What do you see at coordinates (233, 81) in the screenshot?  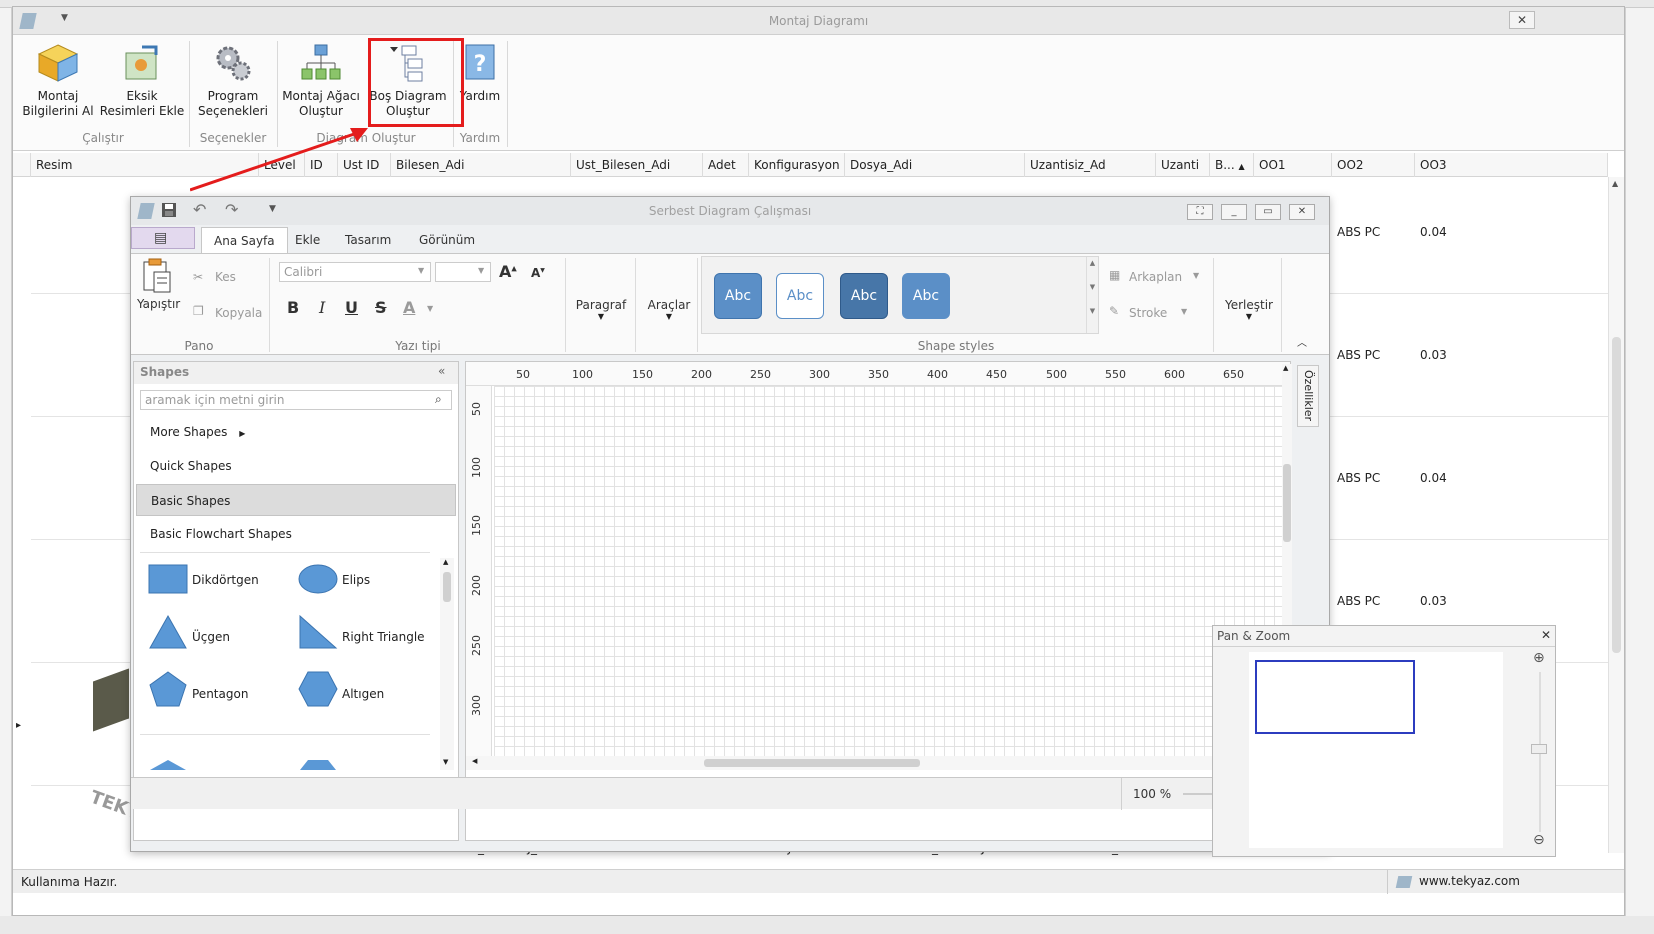 I see `program-secenek-button: Program Seçenekleri` at bounding box center [233, 81].